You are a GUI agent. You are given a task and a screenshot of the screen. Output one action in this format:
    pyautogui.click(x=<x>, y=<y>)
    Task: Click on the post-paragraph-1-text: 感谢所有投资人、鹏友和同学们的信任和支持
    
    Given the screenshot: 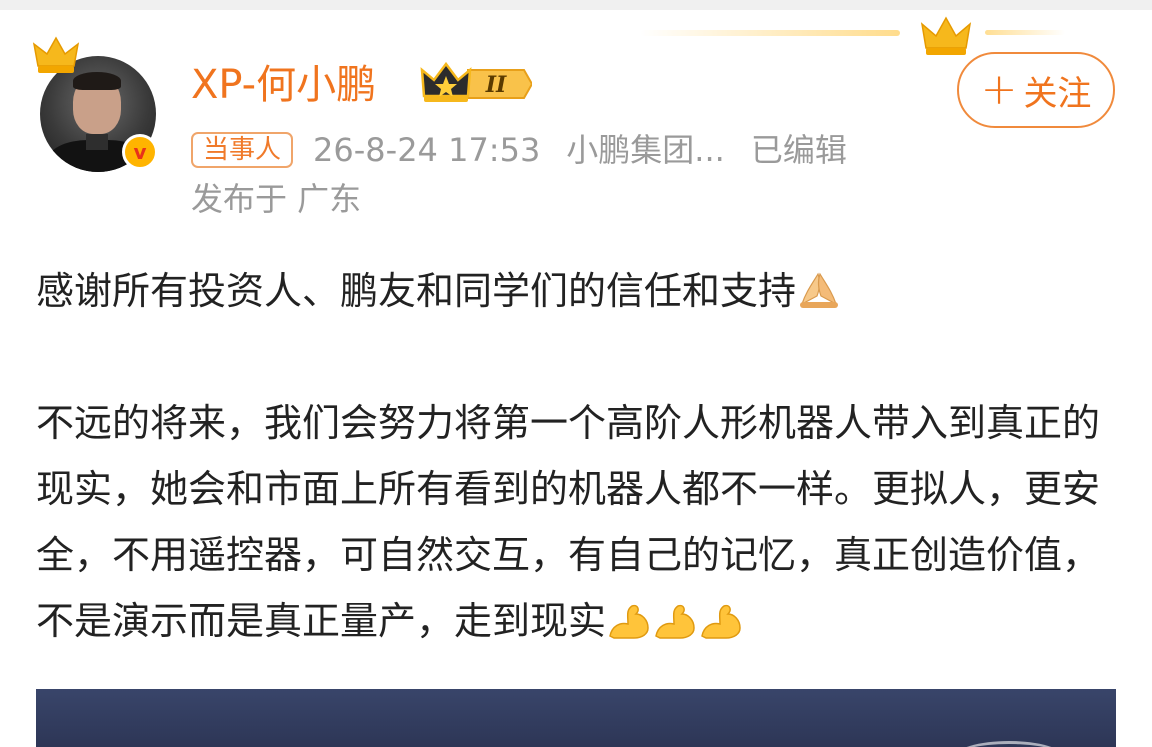 What is the action you would take?
    pyautogui.click(x=416, y=291)
    